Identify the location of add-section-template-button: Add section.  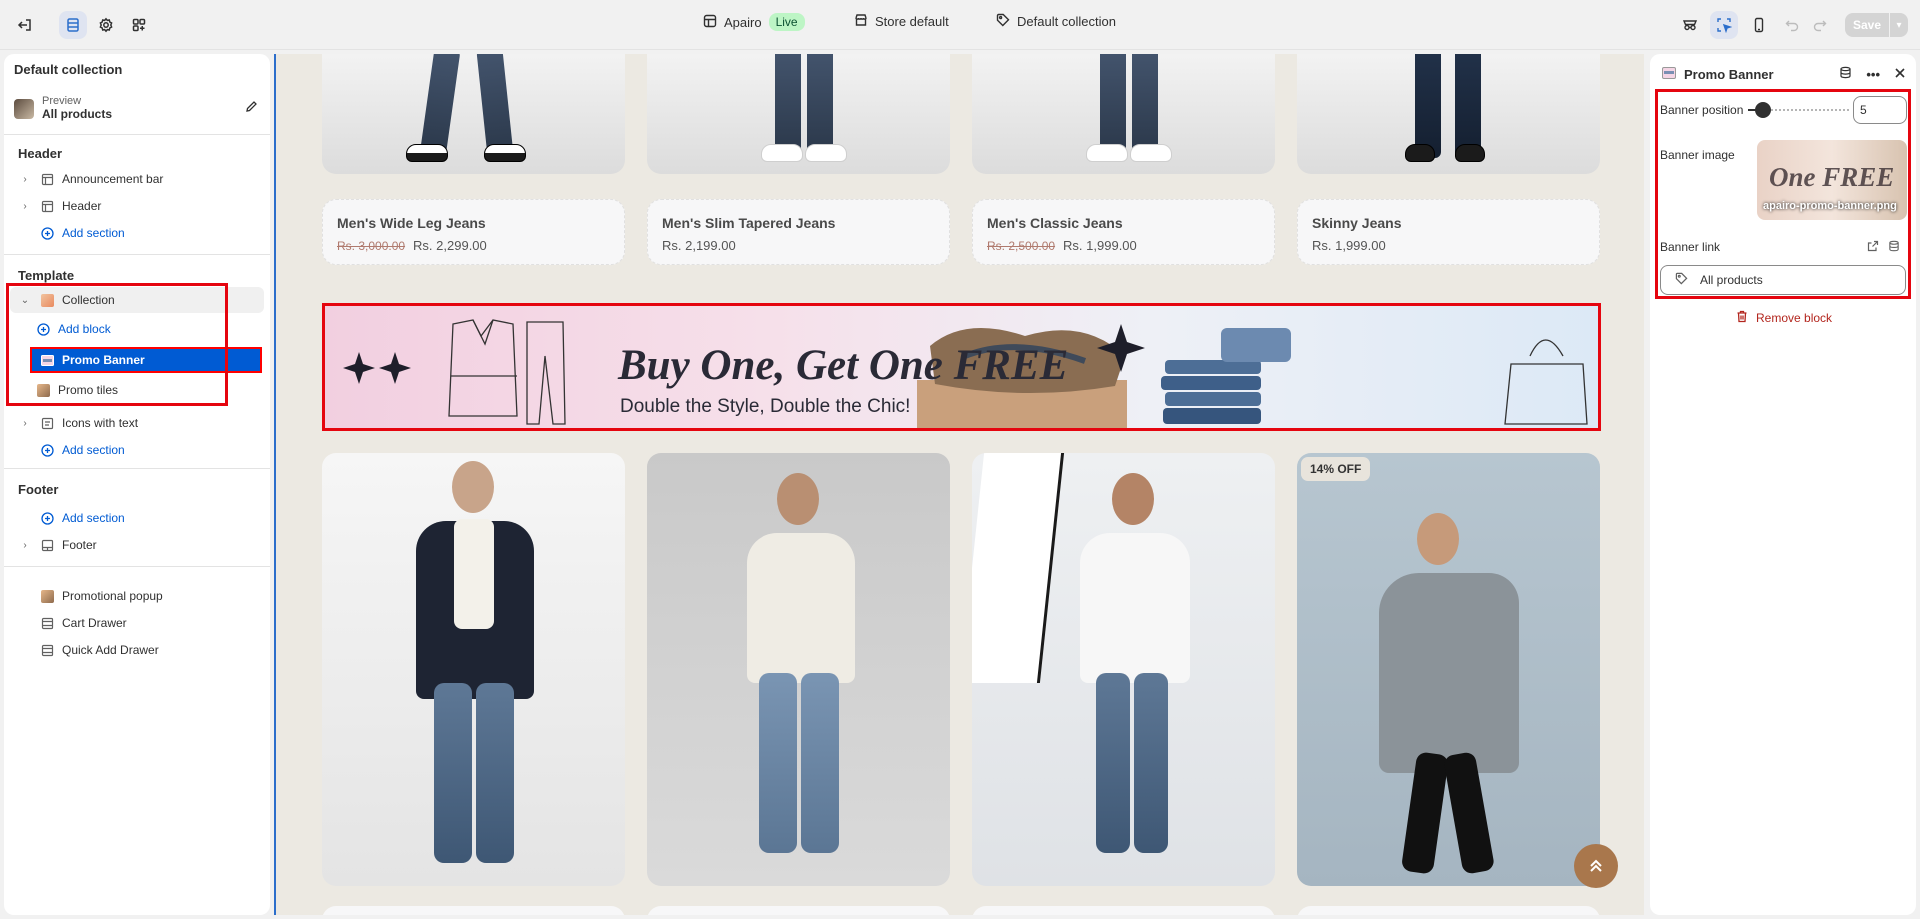
(135, 450).